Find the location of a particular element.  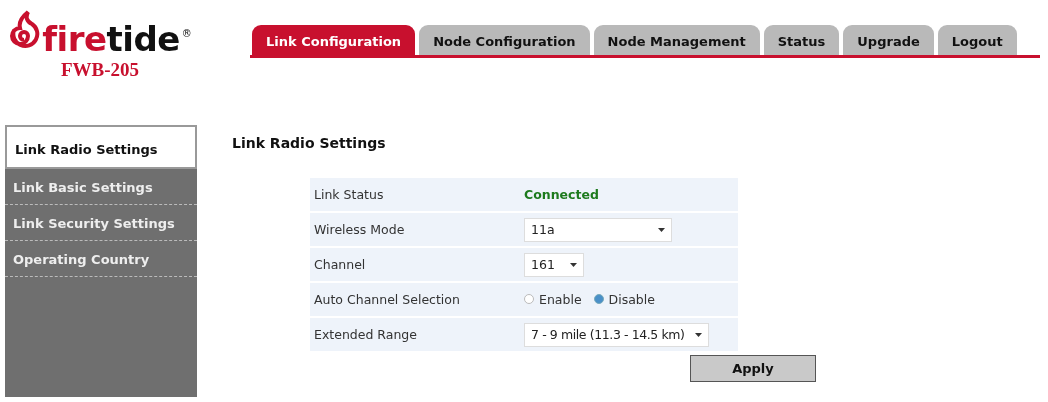

nav-tab: Node Management is located at coordinates (676, 40).